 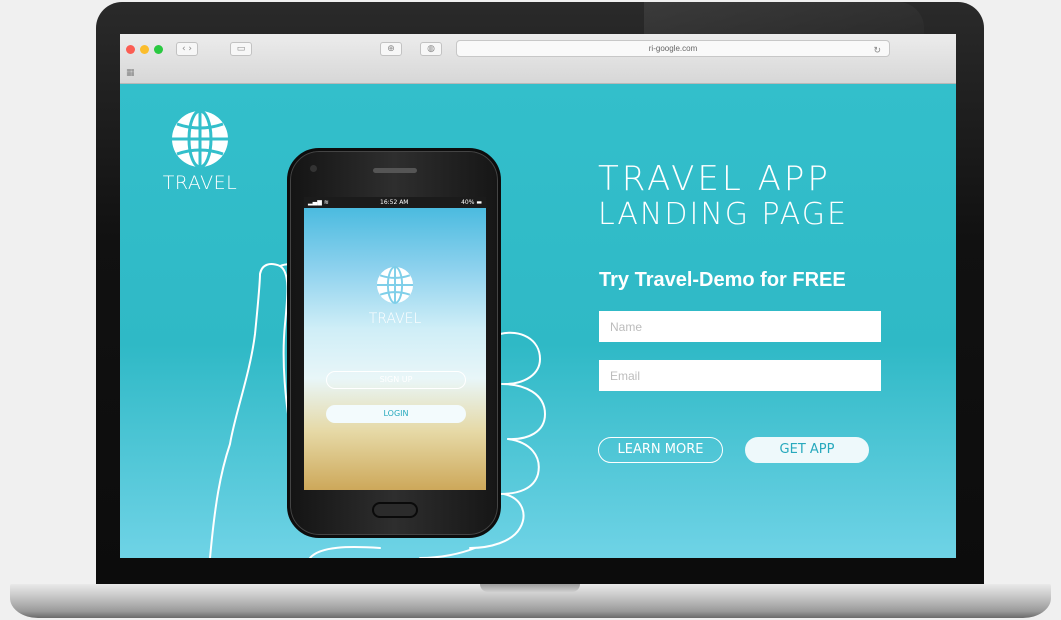 What do you see at coordinates (318, 202) in the screenshot?
I see `signal-icon: ▂▄▆ ≋` at bounding box center [318, 202].